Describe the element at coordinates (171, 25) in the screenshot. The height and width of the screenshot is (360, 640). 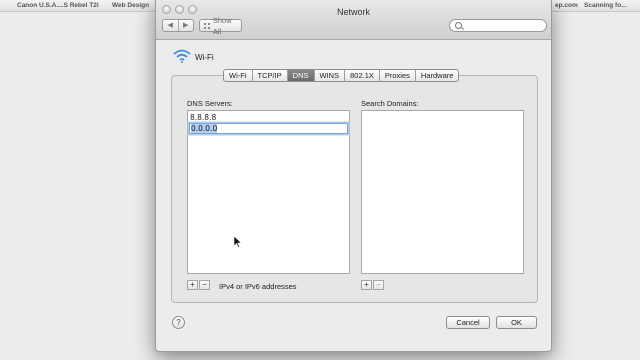
I see `back-button: ◀` at that location.